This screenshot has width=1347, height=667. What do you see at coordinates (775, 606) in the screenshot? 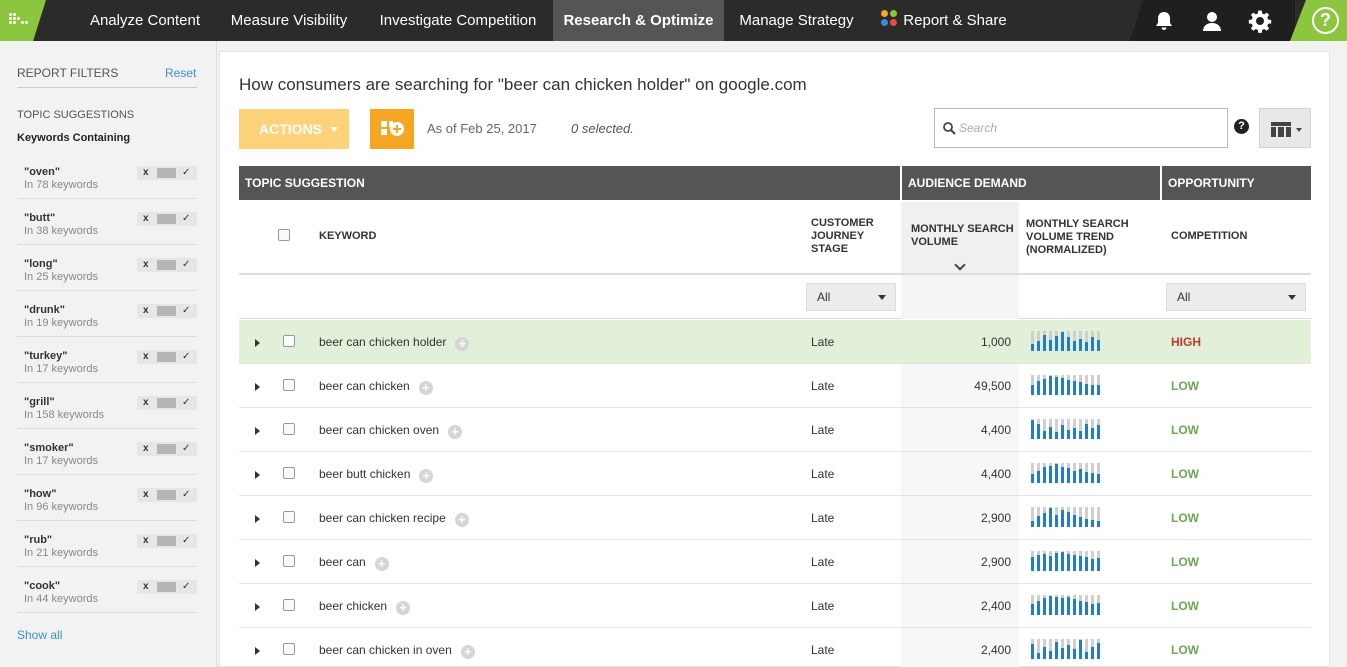
I see `table-row: beer chicken + Late 2,400 LOW` at bounding box center [775, 606].